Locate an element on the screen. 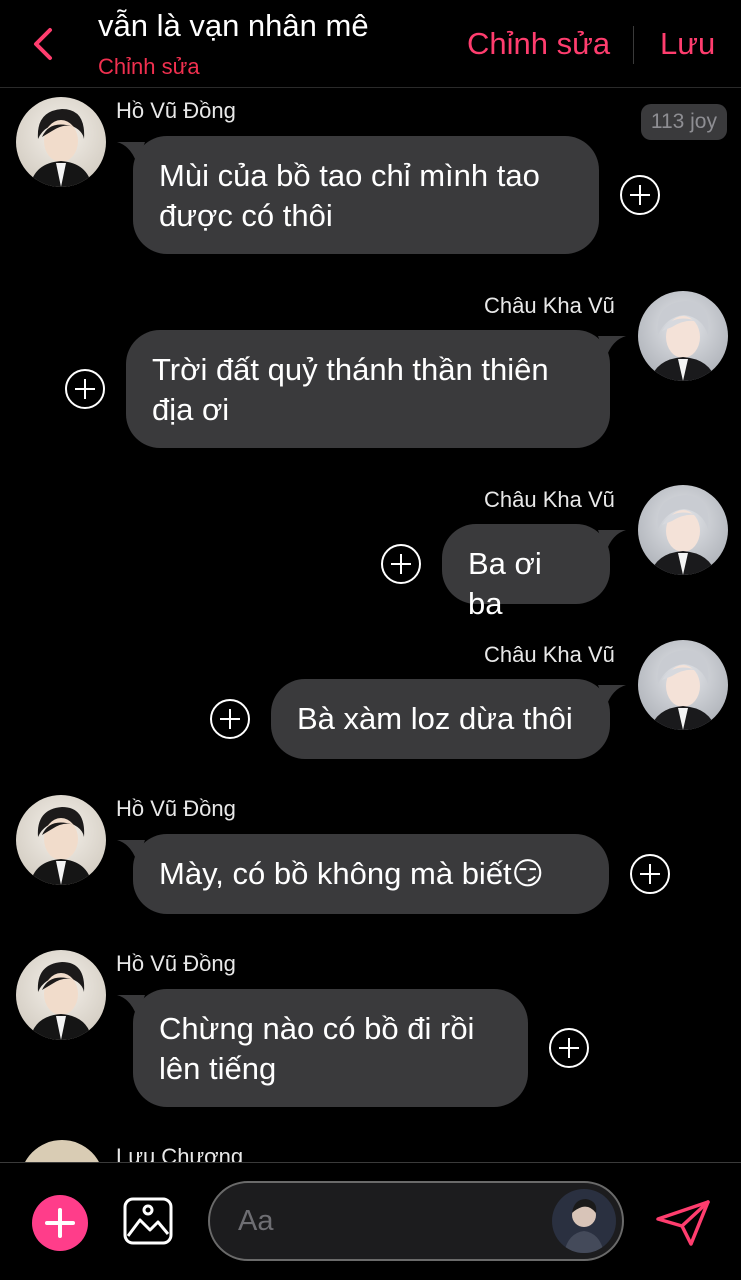  header-divider is located at coordinates (633, 45).